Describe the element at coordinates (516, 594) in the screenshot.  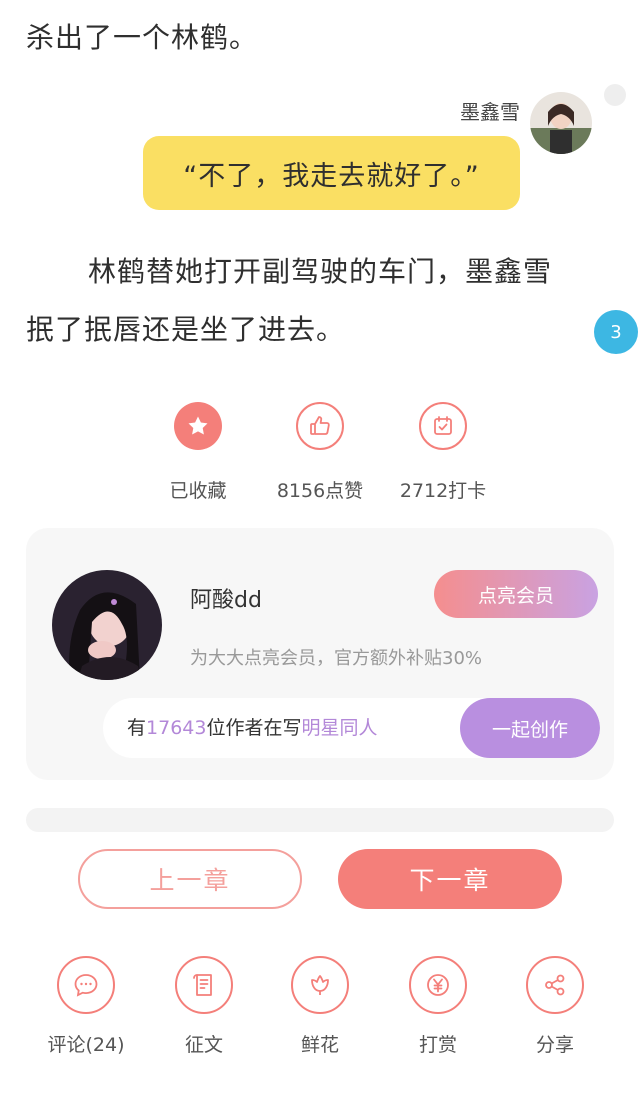
I see `vip-button: 点亮会员` at that location.